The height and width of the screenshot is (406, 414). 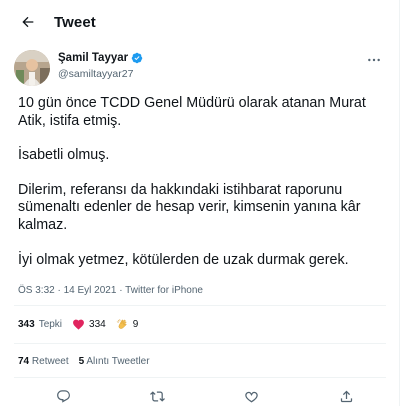 I want to click on reply-icon, so click(x=63, y=396).